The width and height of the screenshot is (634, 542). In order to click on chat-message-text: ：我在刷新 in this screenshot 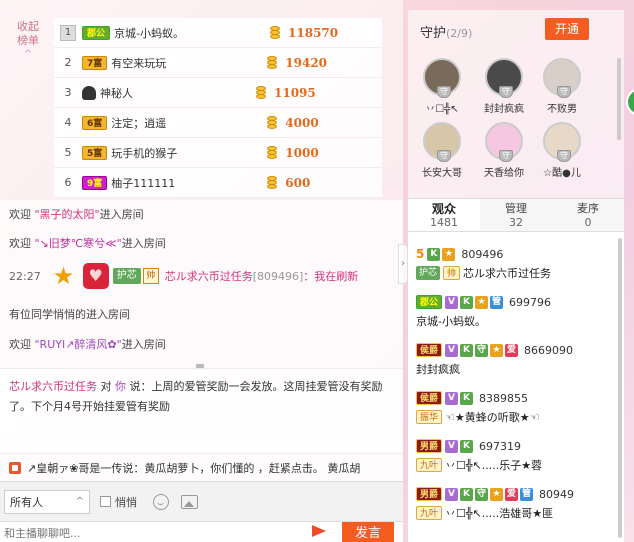, I will do `click(331, 276)`.